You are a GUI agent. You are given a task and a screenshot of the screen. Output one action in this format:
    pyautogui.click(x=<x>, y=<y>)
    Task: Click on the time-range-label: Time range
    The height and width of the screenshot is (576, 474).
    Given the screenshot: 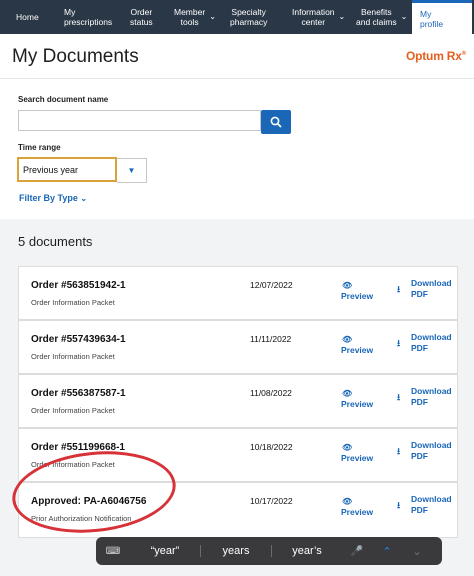 What is the action you would take?
    pyautogui.click(x=39, y=147)
    